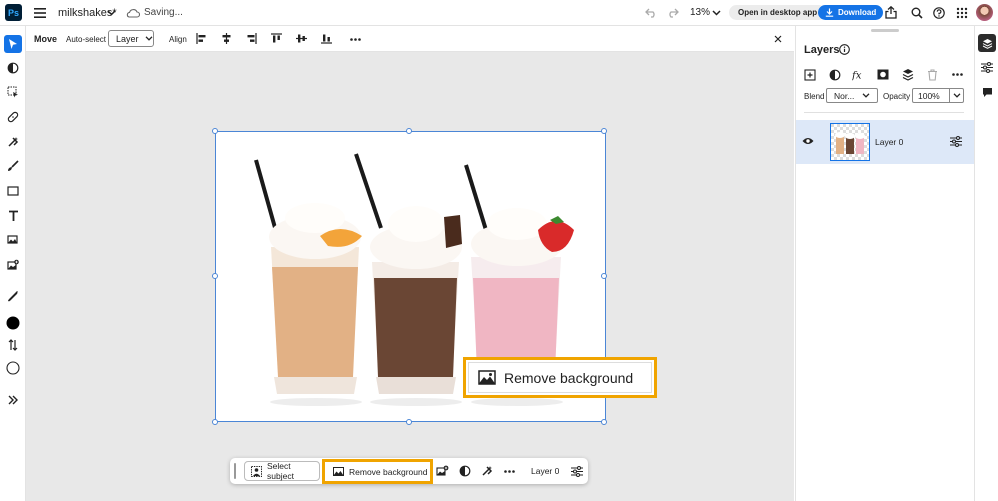 Image resolution: width=998 pixels, height=501 pixels. I want to click on close-icon, so click(778, 39).